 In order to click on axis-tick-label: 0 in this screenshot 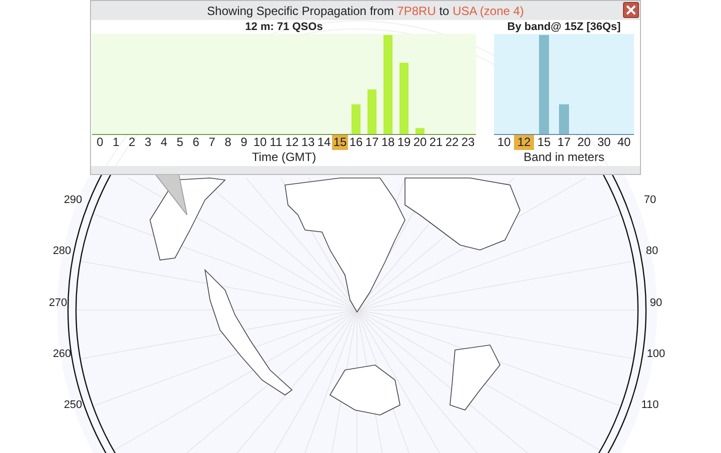, I will do `click(100, 142)`.